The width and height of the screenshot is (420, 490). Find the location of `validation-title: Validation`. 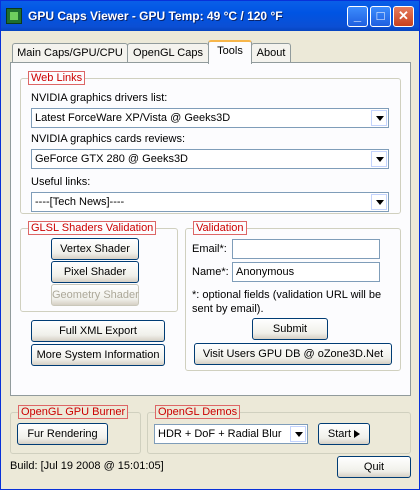

validation-title: Validation is located at coordinates (220, 228).